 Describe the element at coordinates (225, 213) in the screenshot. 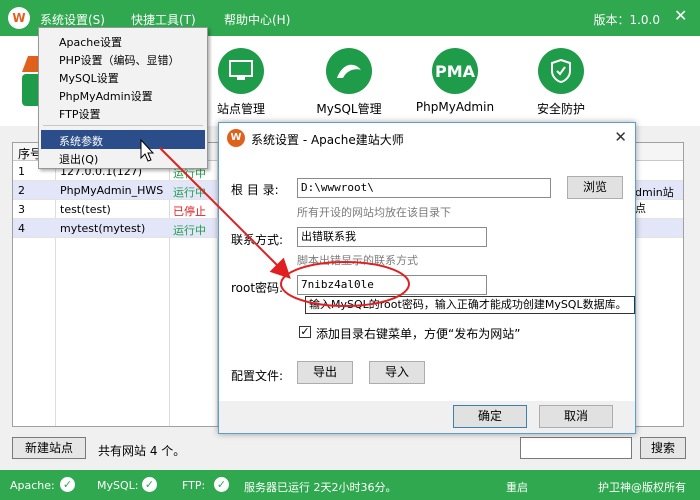

I see `annotation-arrow` at that location.